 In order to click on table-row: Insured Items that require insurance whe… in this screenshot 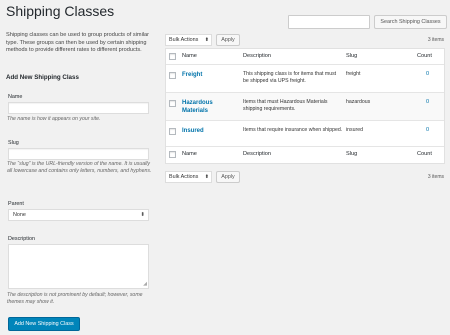, I will do `click(305, 134)`.